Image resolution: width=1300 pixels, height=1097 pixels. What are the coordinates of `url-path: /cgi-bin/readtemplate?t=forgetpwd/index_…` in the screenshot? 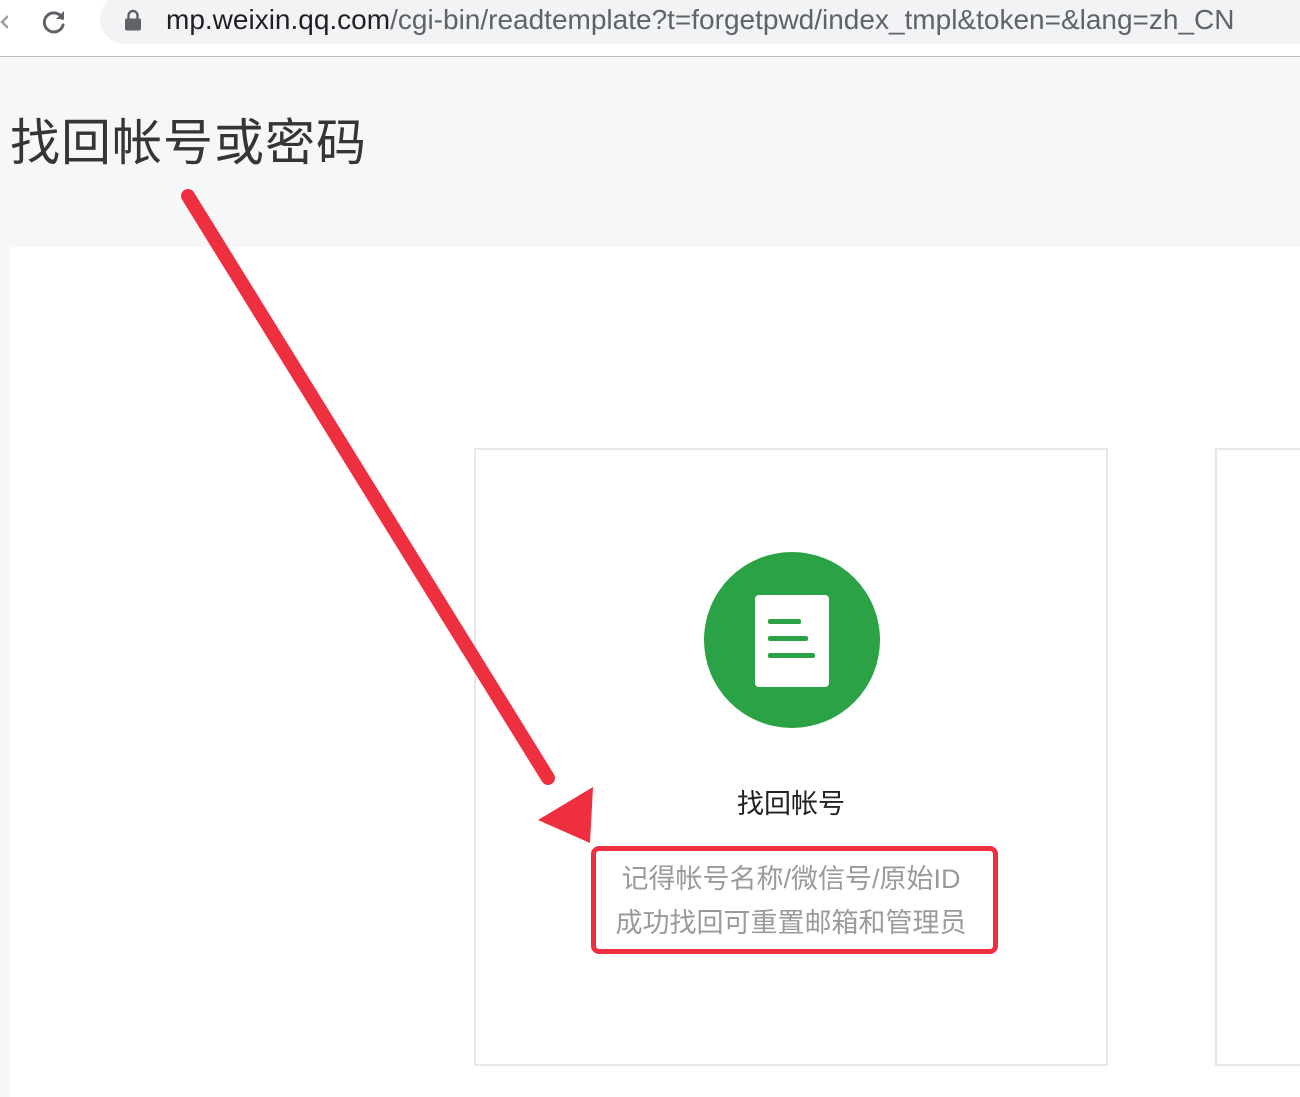 It's located at (812, 19).